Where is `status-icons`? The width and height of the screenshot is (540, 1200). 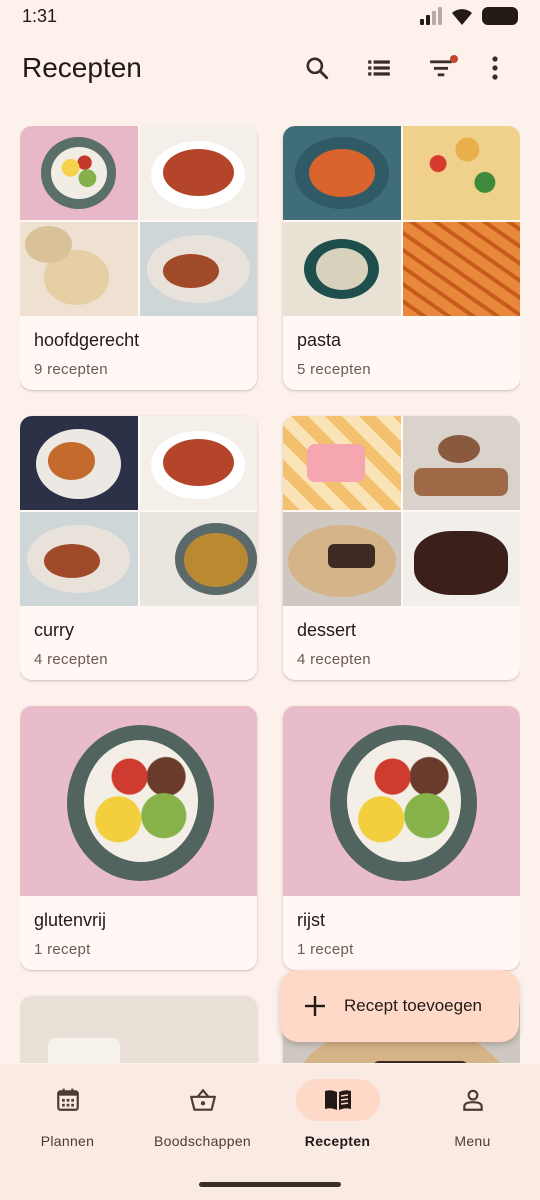 status-icons is located at coordinates (469, 16).